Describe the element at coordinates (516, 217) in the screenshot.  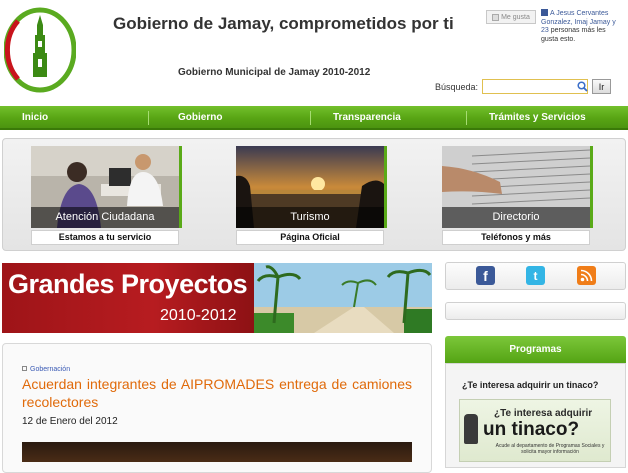
I see `directorio-caption: Directorio` at that location.